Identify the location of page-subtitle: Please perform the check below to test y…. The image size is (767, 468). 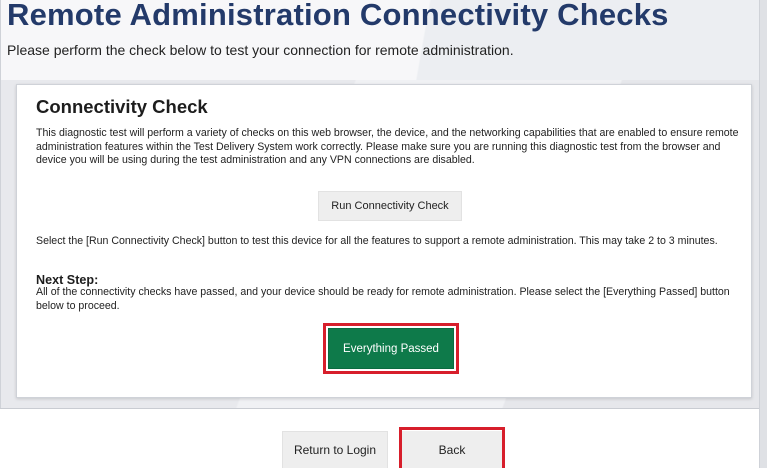
(260, 50).